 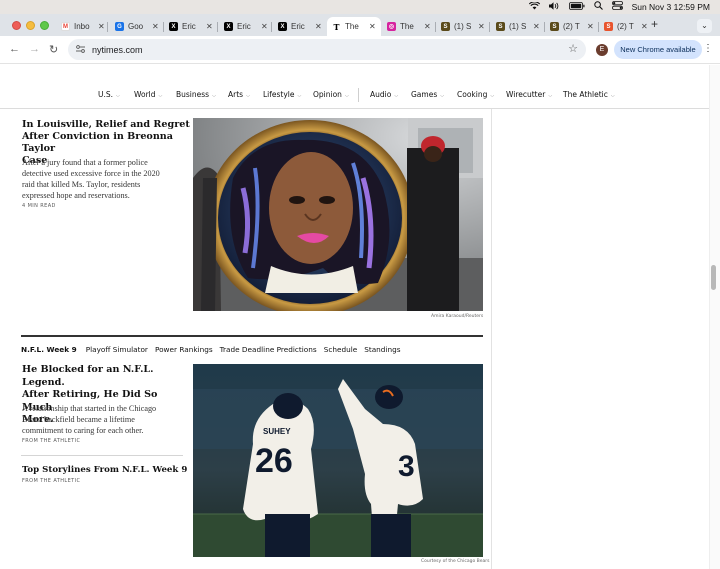 I want to click on nav-item-lifestyle: Lifestyle ⌵, so click(x=282, y=94).